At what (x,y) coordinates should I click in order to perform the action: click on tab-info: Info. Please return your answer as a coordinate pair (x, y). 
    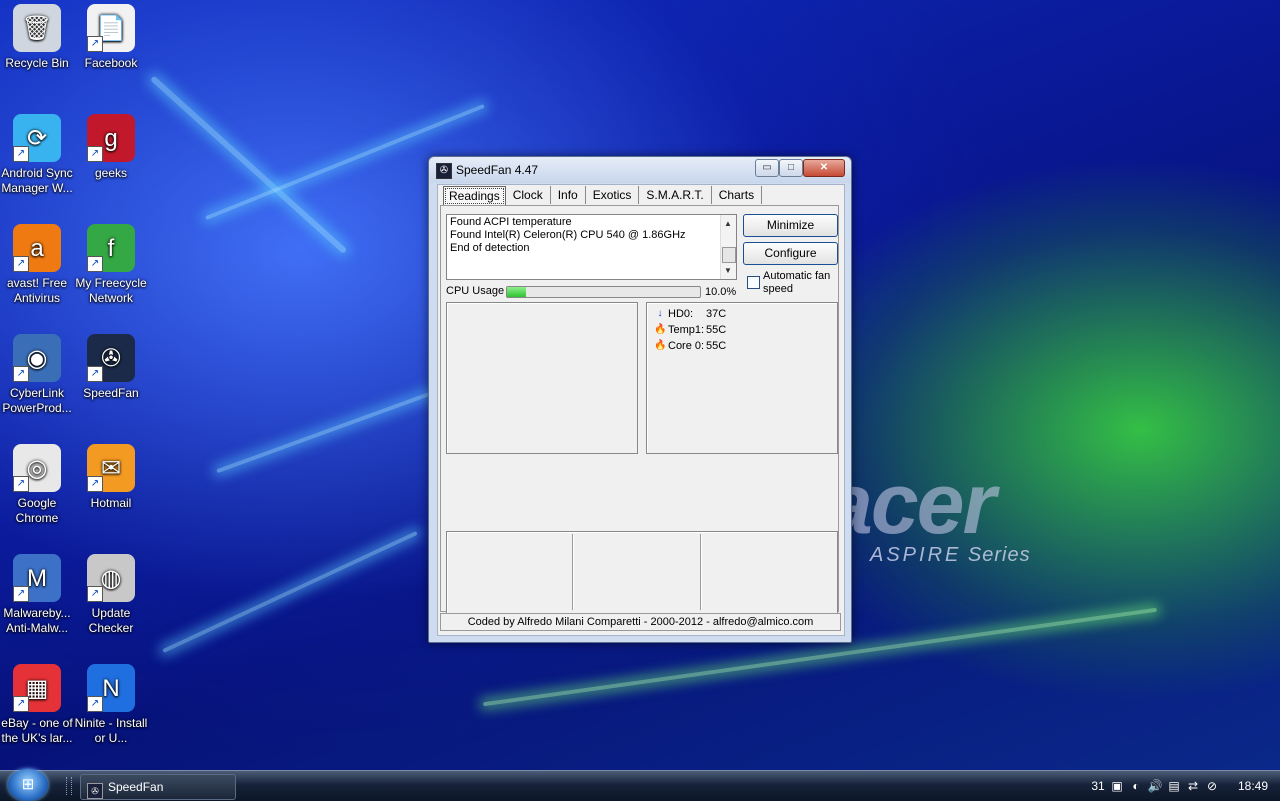
    Looking at the image, I should click on (568, 195).